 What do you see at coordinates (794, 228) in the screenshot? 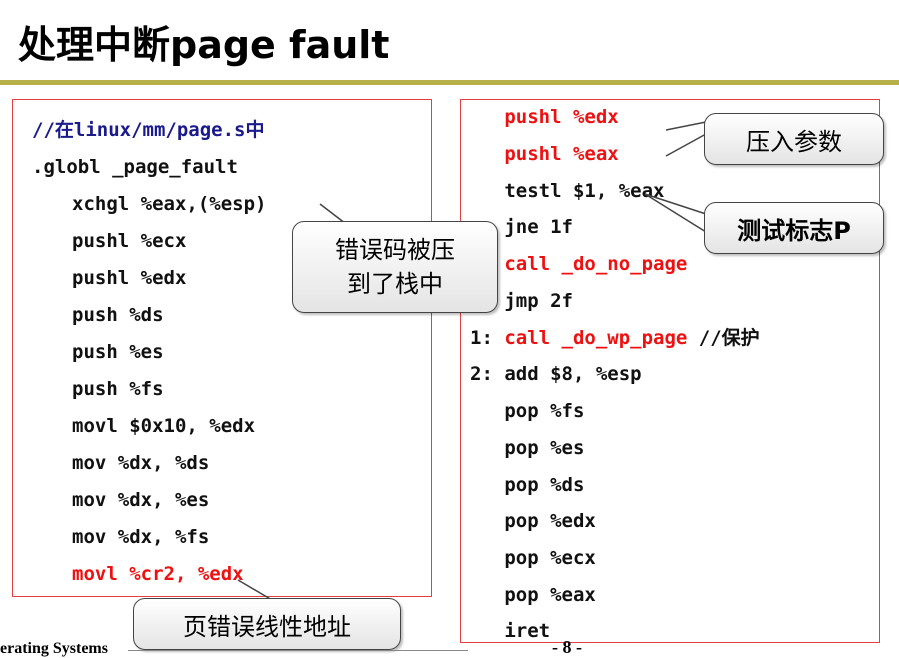
I see `callout-test-flag: 测试标志P` at bounding box center [794, 228].